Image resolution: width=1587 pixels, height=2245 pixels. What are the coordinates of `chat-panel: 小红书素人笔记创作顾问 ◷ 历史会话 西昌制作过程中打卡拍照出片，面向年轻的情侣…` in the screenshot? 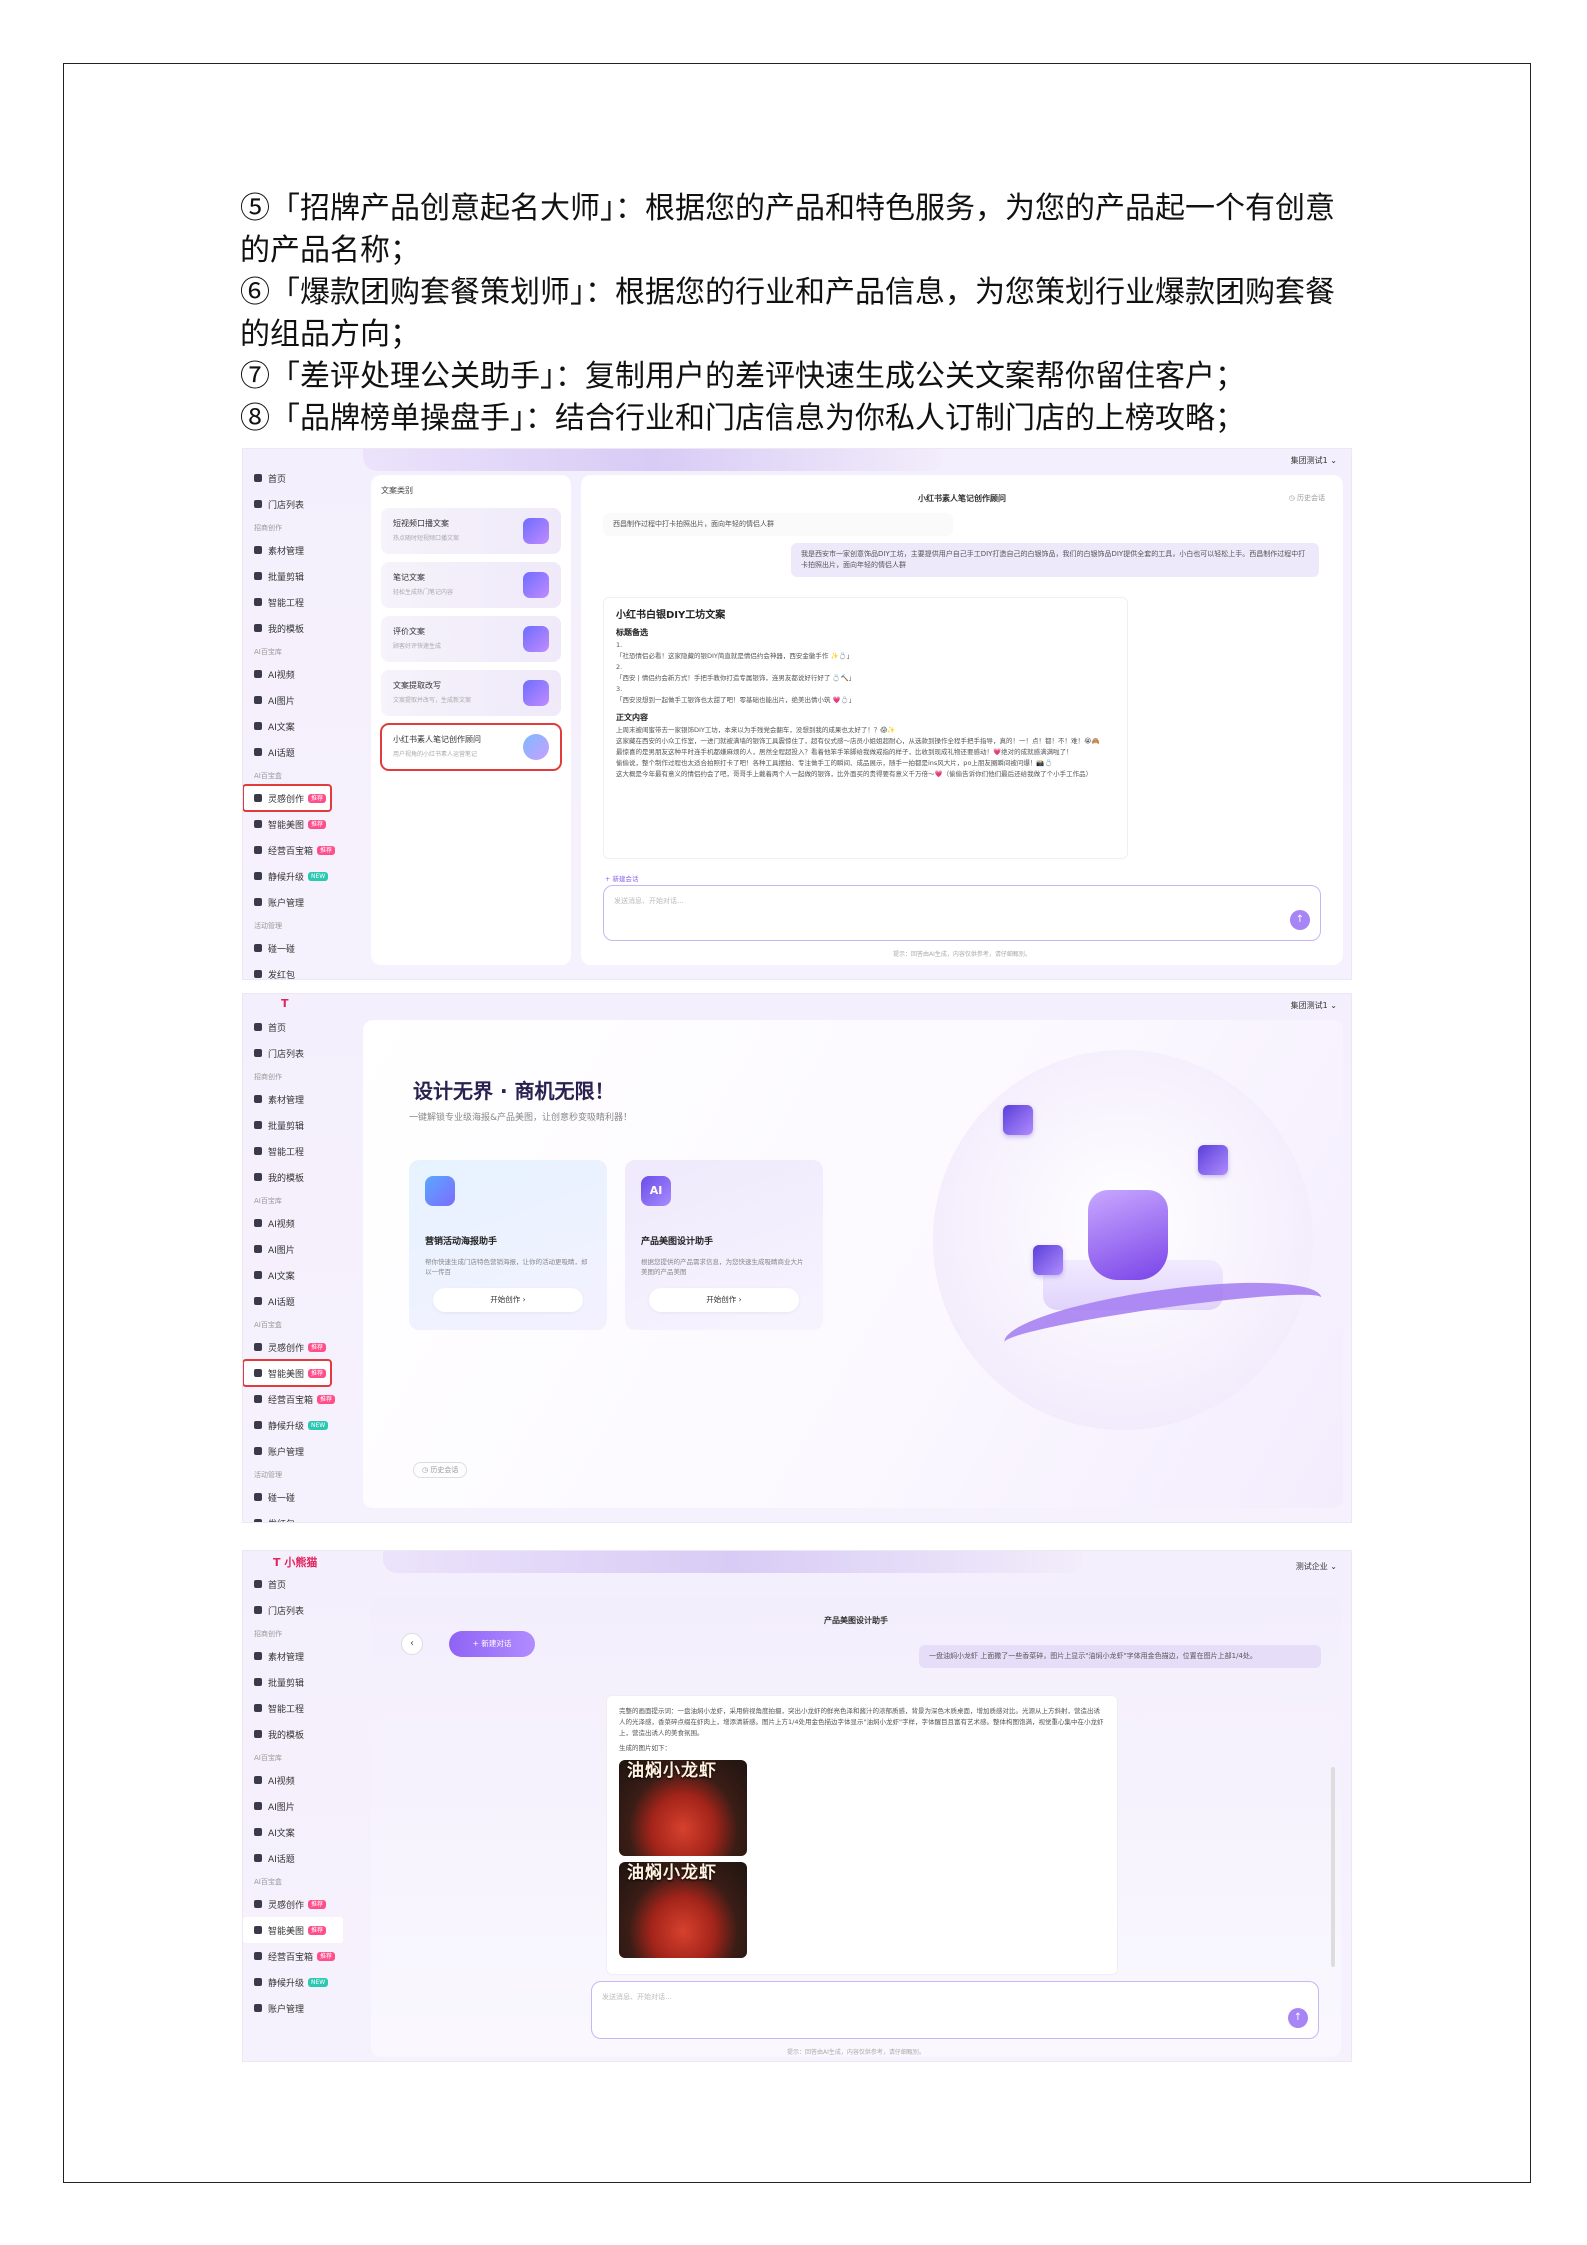 It's located at (962, 720).